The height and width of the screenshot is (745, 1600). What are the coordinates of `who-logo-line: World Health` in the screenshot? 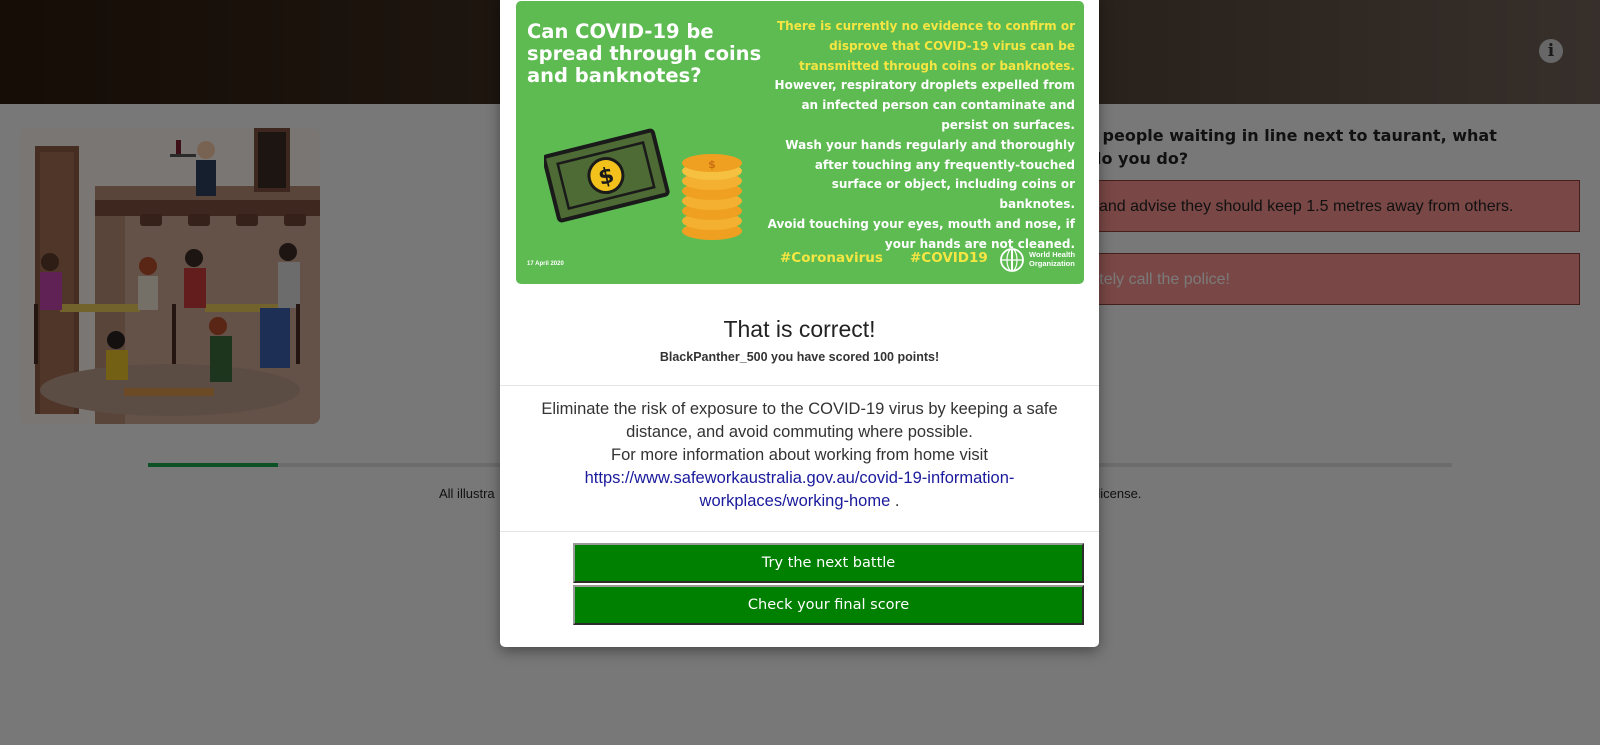 It's located at (1052, 254).